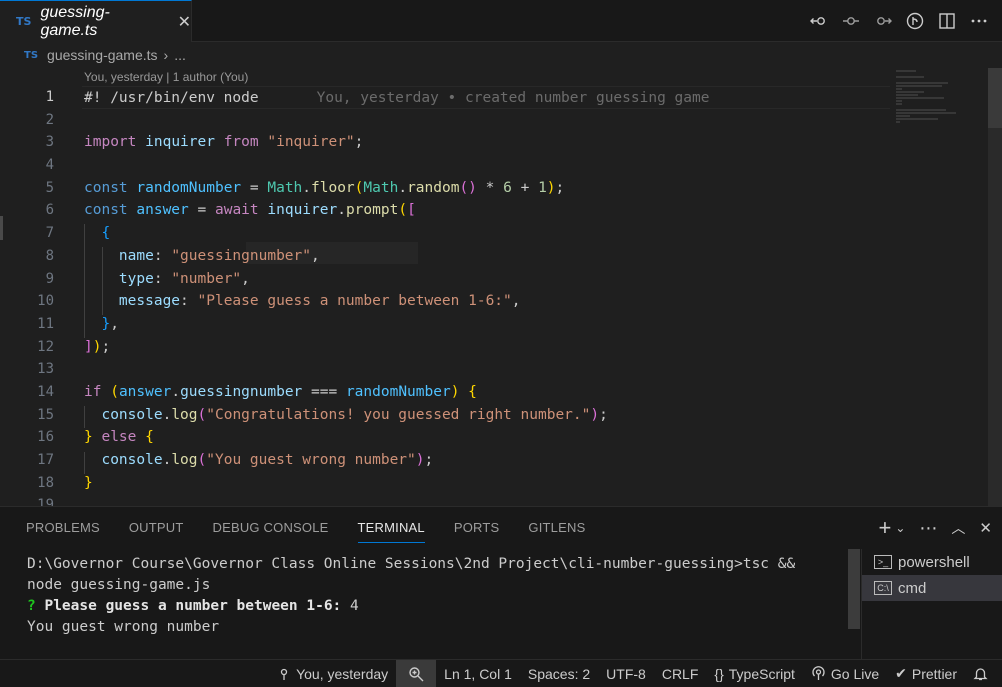 The height and width of the screenshot is (687, 1002). I want to click on line-number: 10, so click(45, 301).